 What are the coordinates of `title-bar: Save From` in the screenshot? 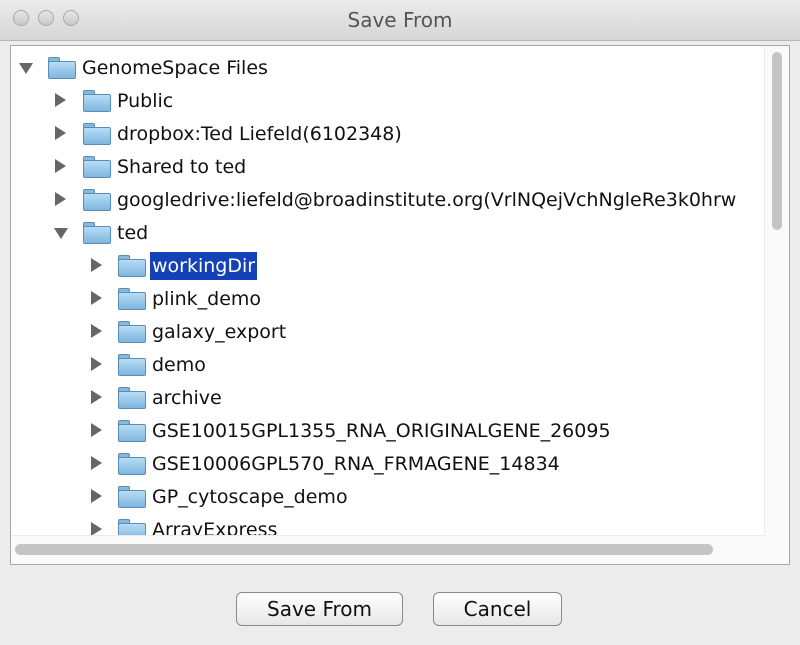 It's located at (400, 20).